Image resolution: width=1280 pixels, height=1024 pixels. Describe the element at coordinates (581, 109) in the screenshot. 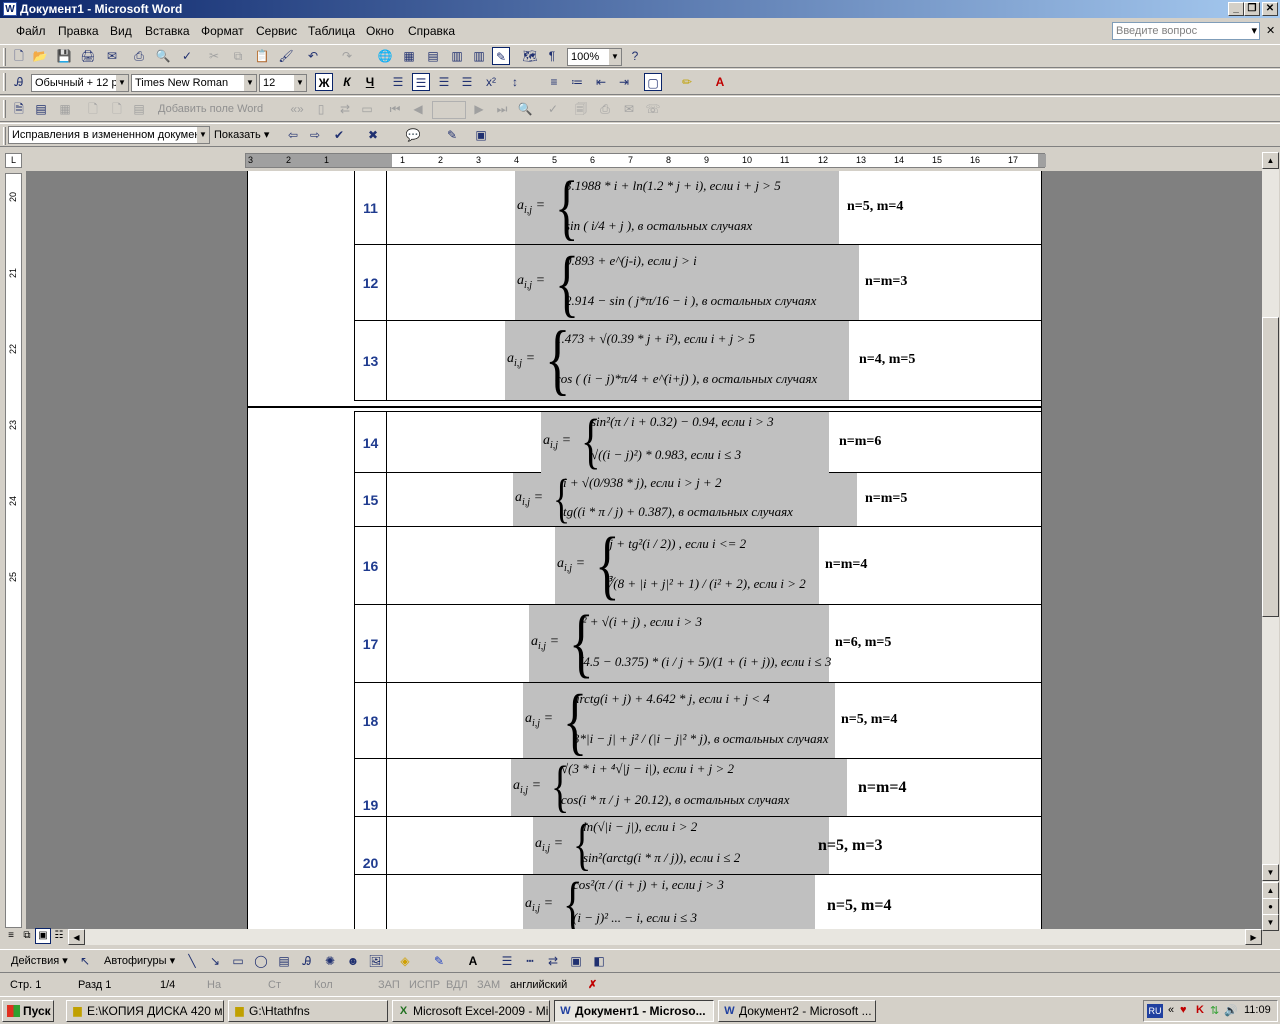

I see `merge-to-new-icon: 🗐` at that location.